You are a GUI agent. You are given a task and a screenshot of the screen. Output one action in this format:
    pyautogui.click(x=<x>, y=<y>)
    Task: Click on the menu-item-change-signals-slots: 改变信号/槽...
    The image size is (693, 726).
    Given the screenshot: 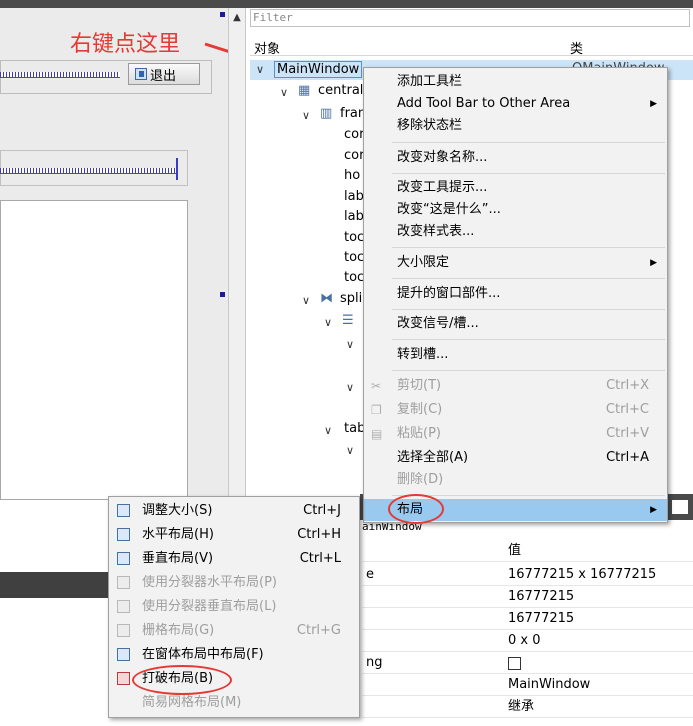 What is the action you would take?
    pyautogui.click(x=515, y=324)
    